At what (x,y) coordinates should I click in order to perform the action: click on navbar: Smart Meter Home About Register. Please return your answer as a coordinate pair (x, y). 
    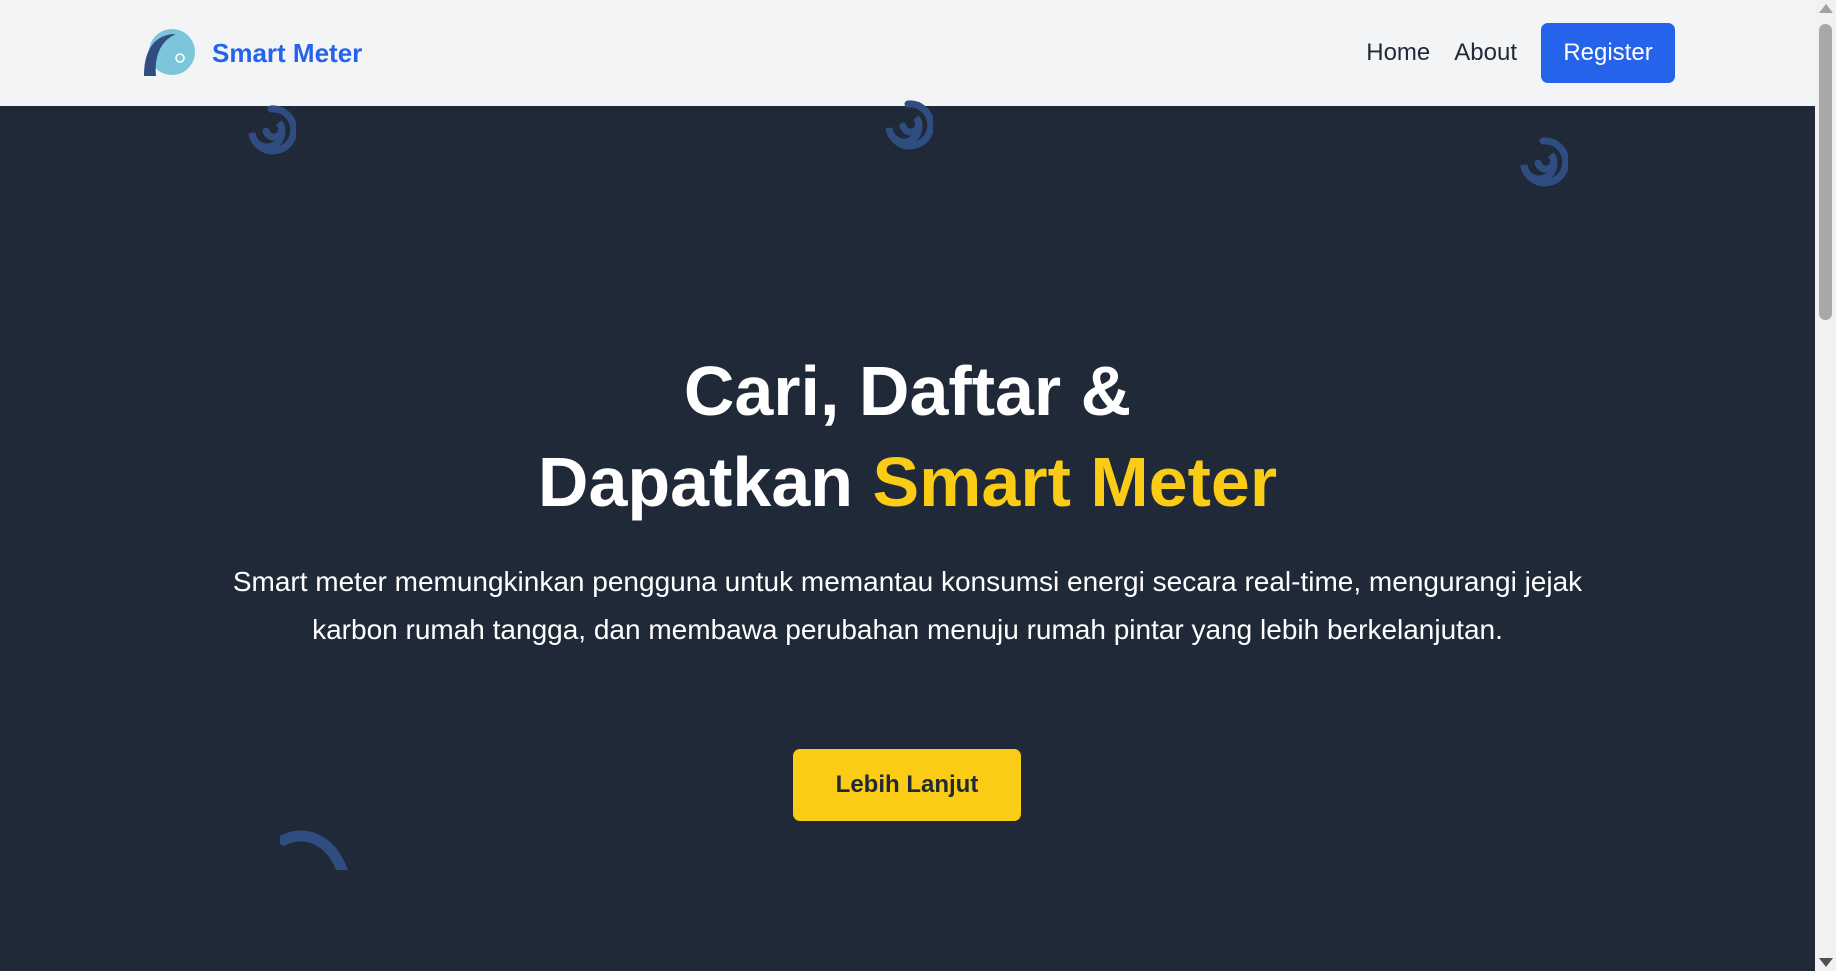
    Looking at the image, I should click on (907, 53).